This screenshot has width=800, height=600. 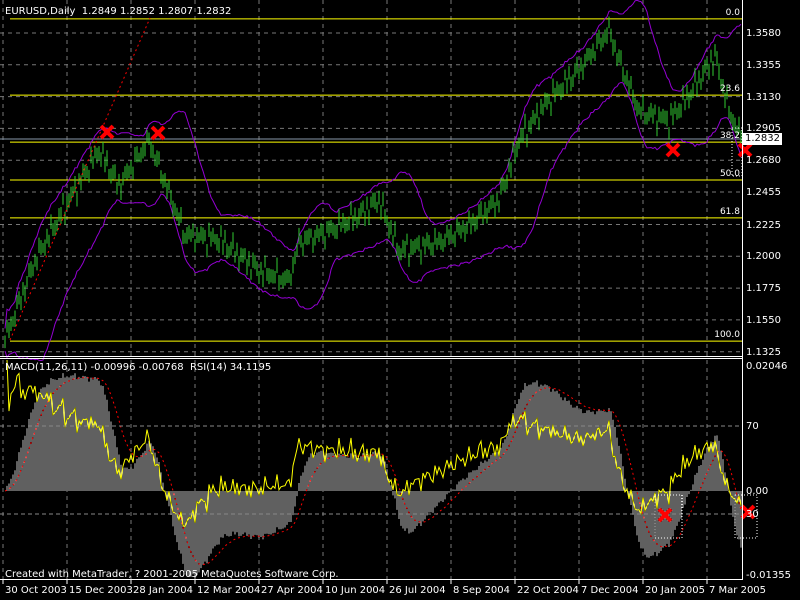 I want to click on price-axis-label: 1.1550, so click(x=763, y=320).